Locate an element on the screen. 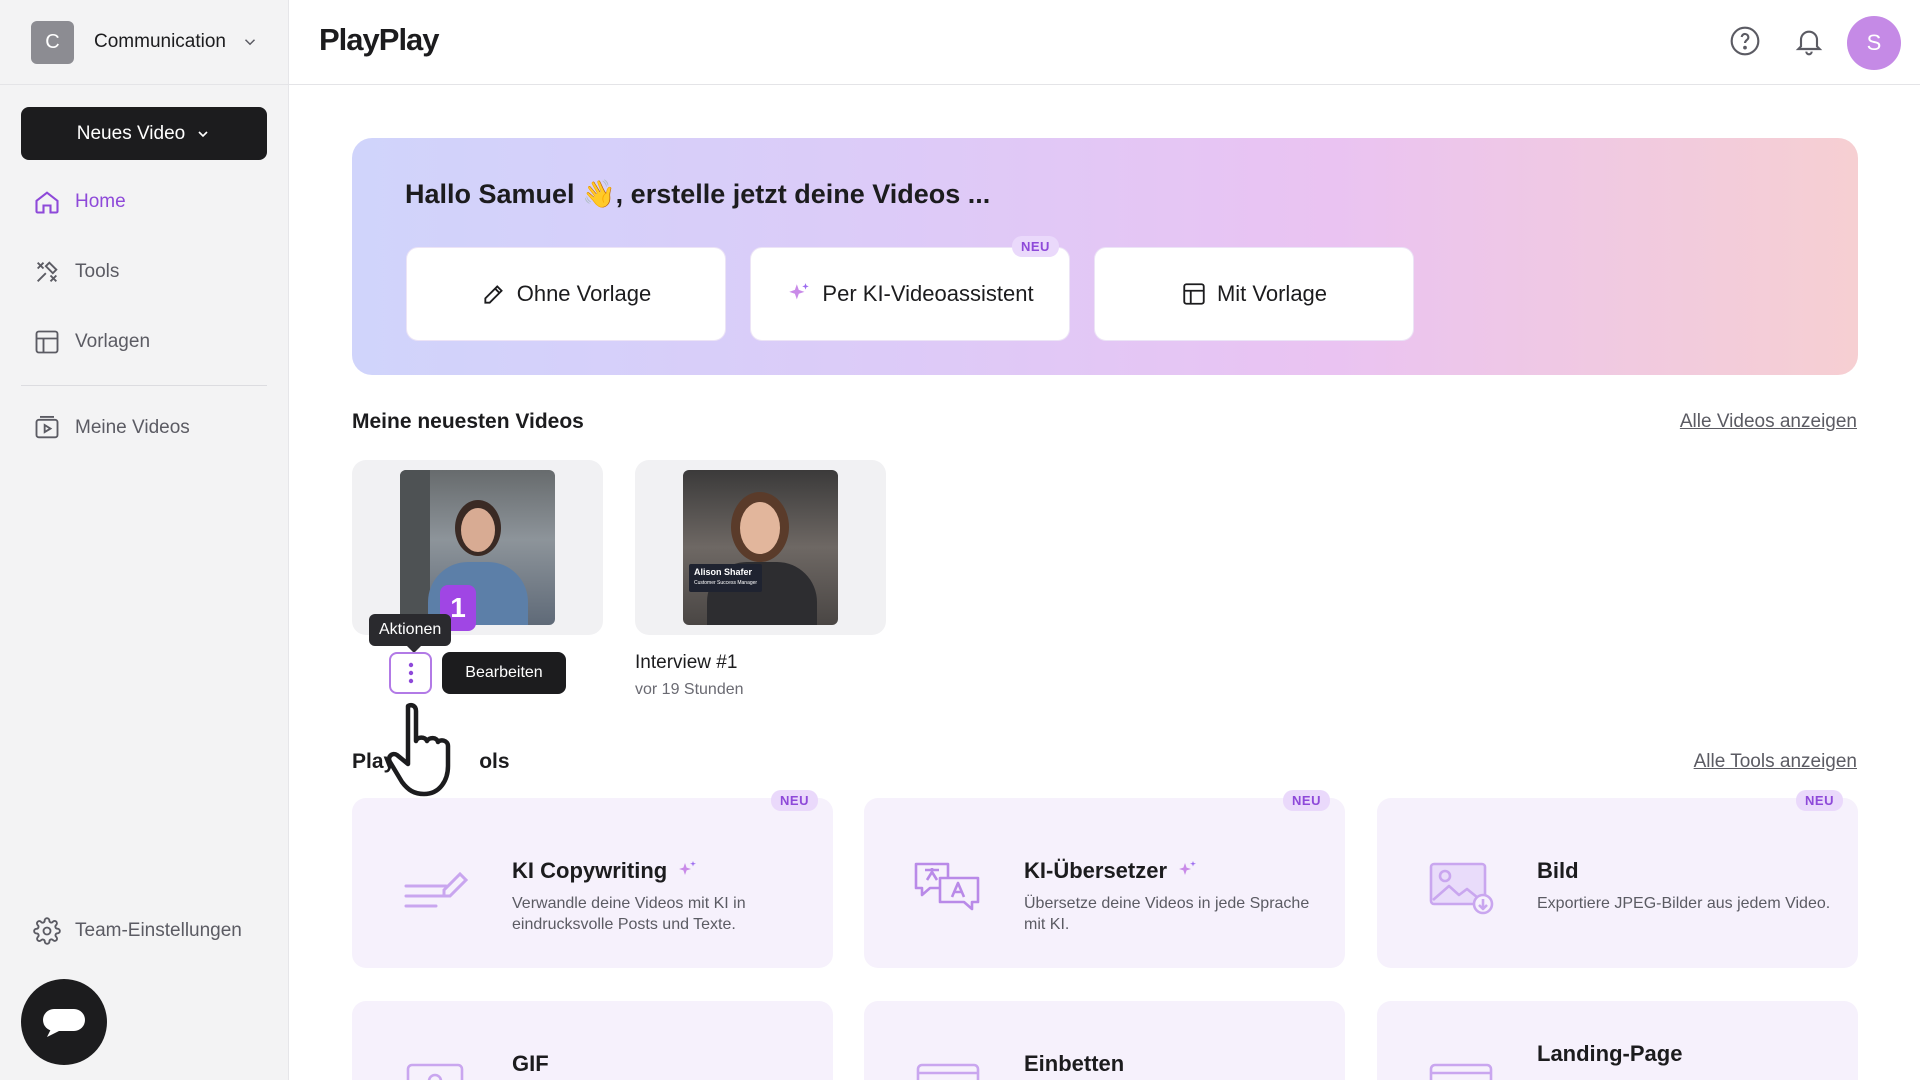  support-chat-button is located at coordinates (64, 1022).